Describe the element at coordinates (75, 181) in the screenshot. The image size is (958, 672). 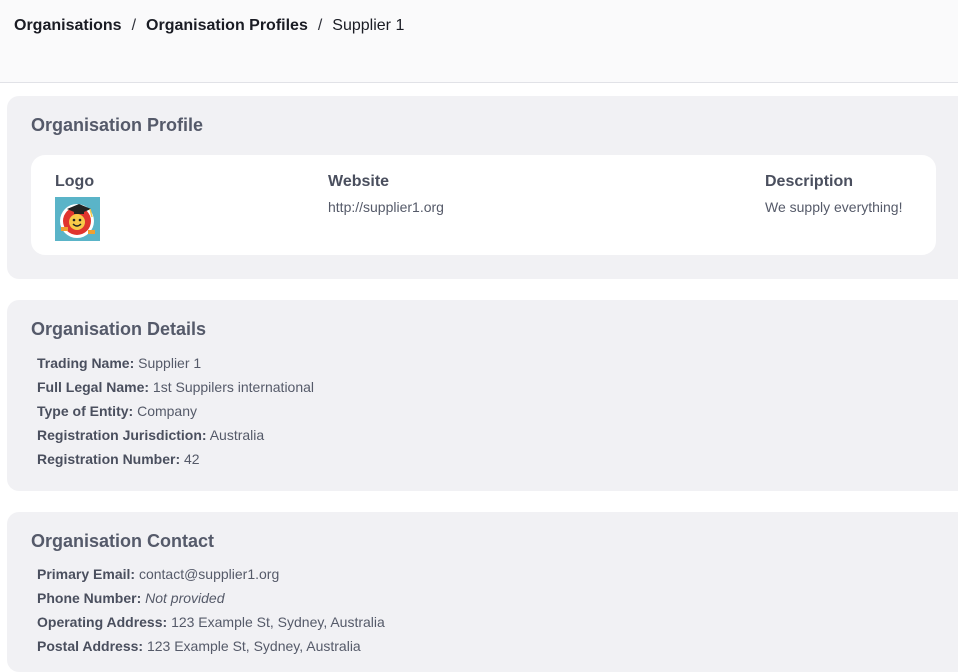
I see `logo-label: Logo` at that location.